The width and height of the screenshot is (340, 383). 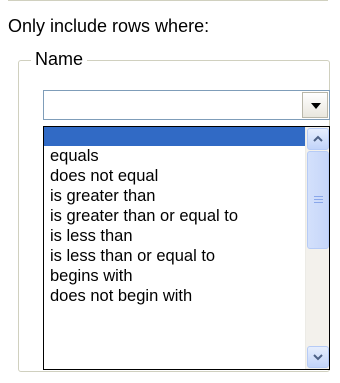 I want to click on scroll-down-arrow-icon, so click(x=318, y=357).